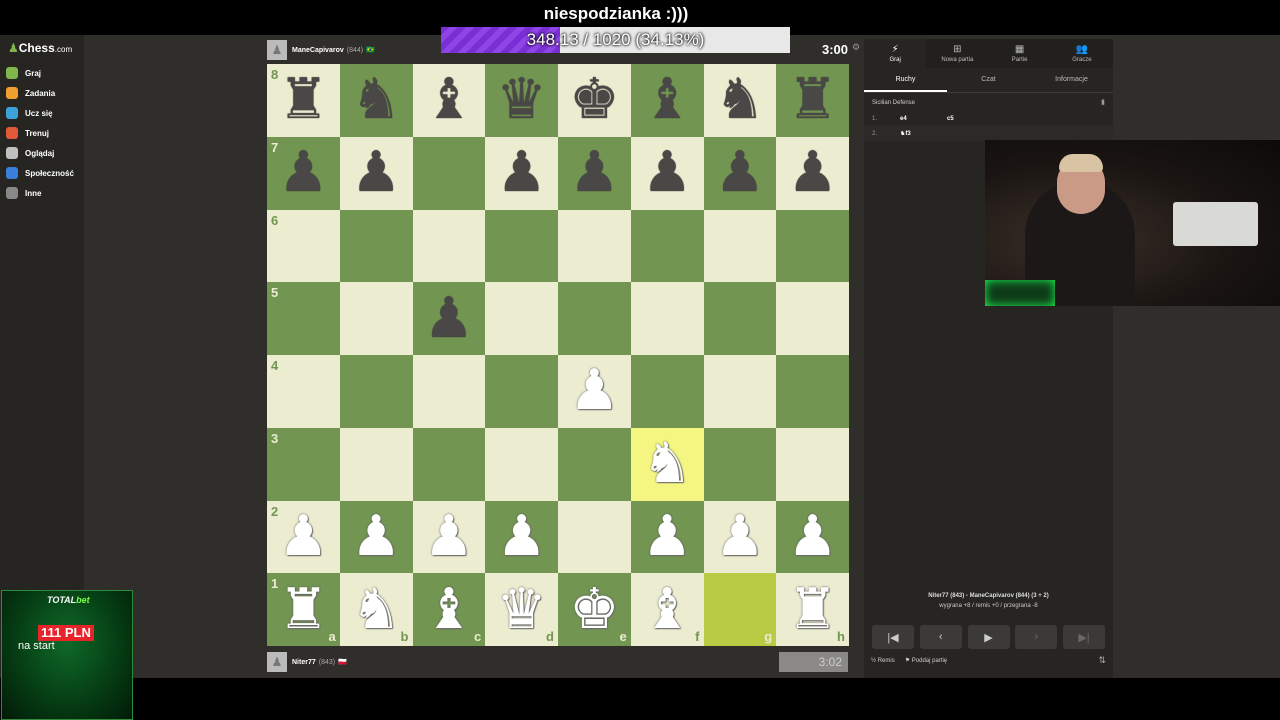 The width and height of the screenshot is (1280, 720). I want to click on square-f3: ♞, so click(667, 464).